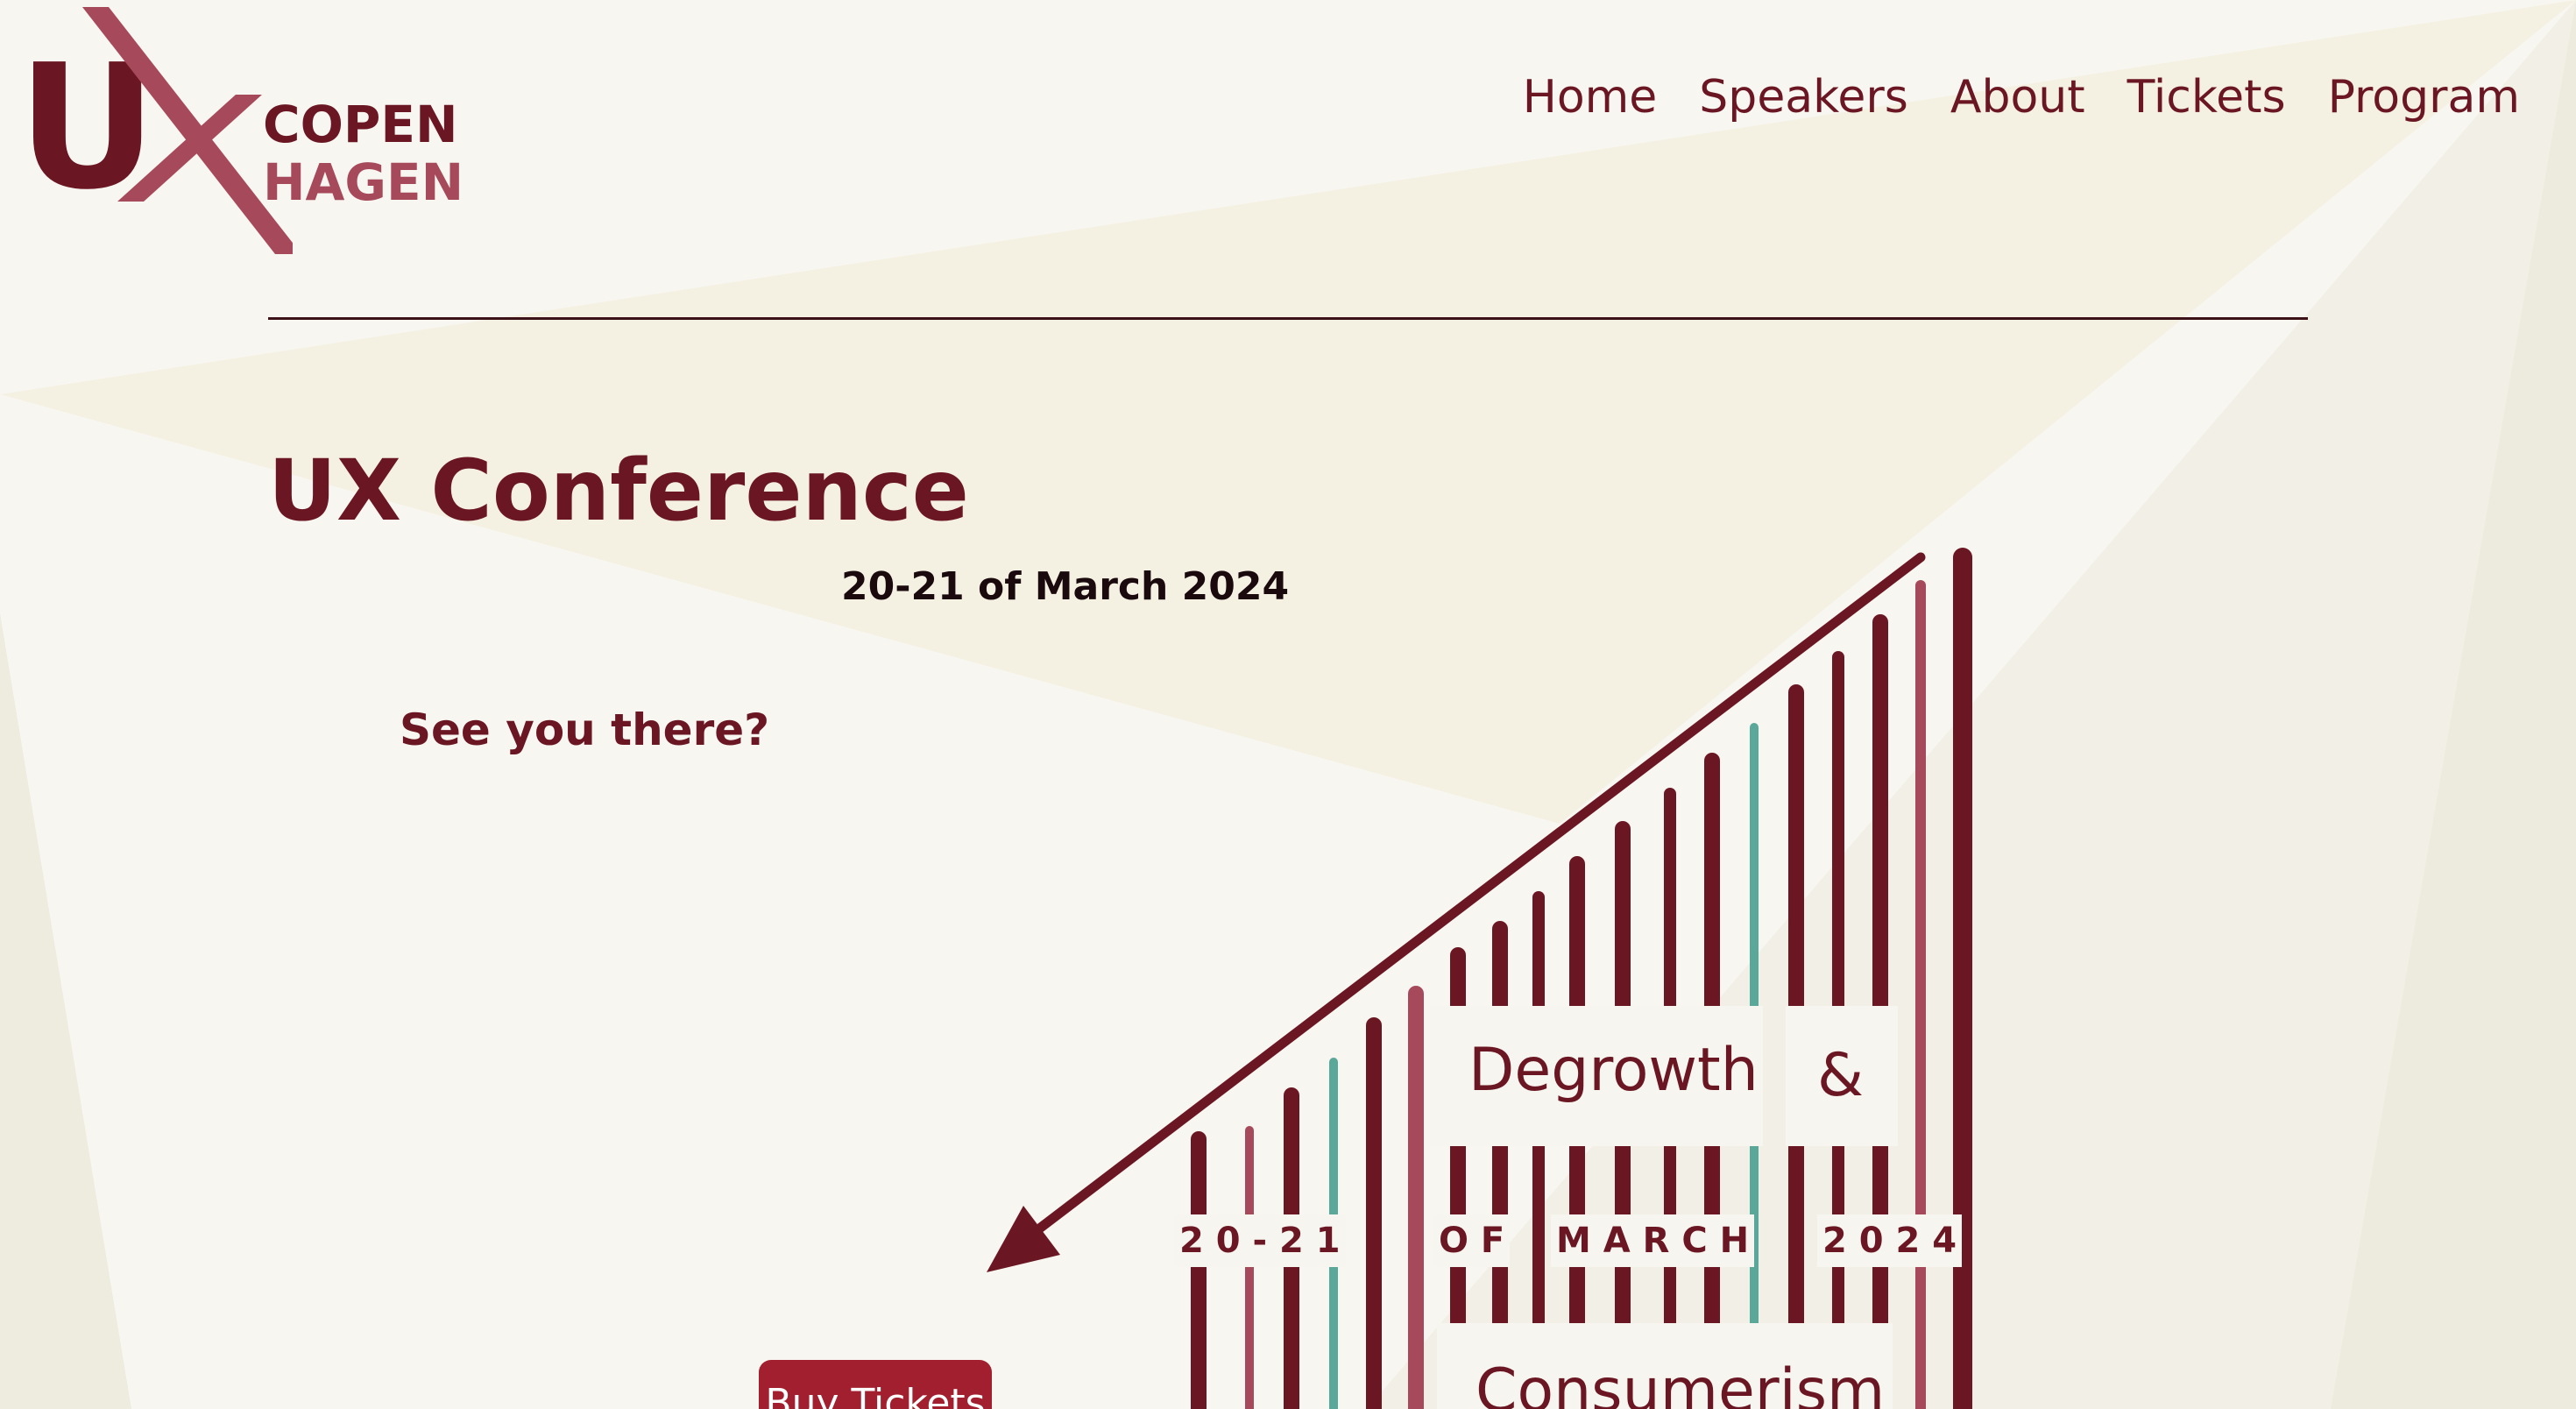 The image size is (2576, 1409). I want to click on poster-label-ampersand: &, so click(1842, 1076).